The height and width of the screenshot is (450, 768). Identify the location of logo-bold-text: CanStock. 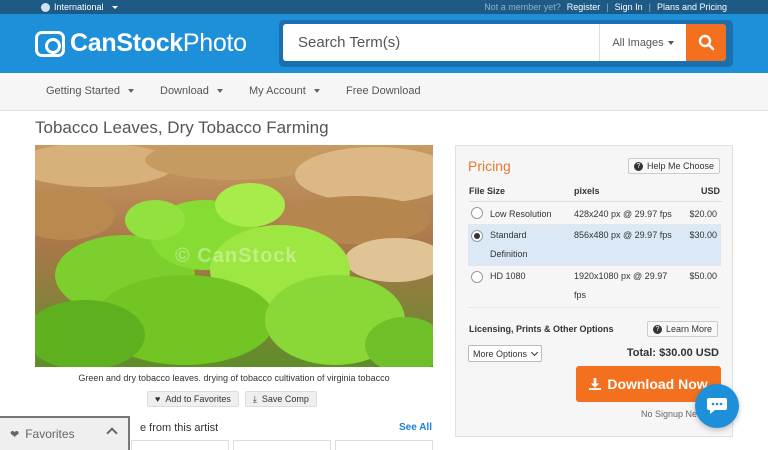
(126, 43).